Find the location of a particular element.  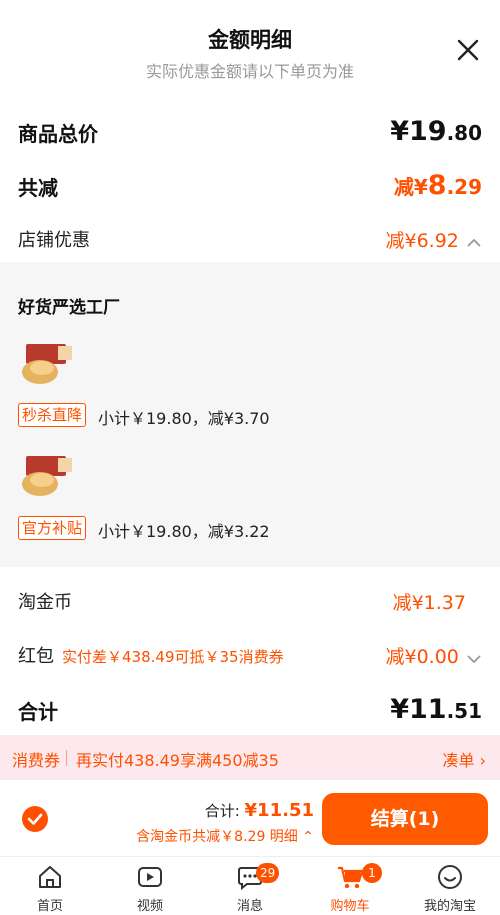

smile-icon is located at coordinates (450, 877).